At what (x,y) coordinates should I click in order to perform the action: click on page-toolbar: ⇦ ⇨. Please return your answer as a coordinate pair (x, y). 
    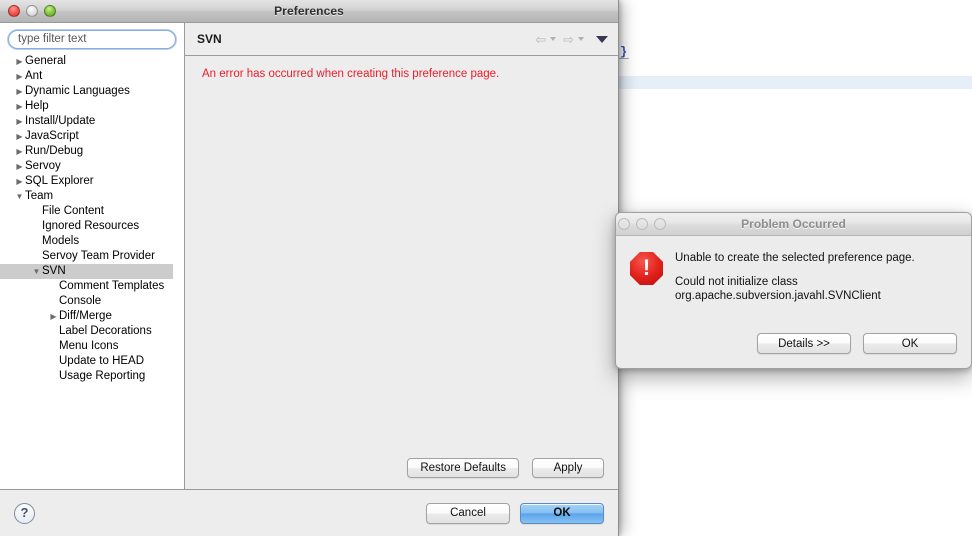
    Looking at the image, I should click on (571, 39).